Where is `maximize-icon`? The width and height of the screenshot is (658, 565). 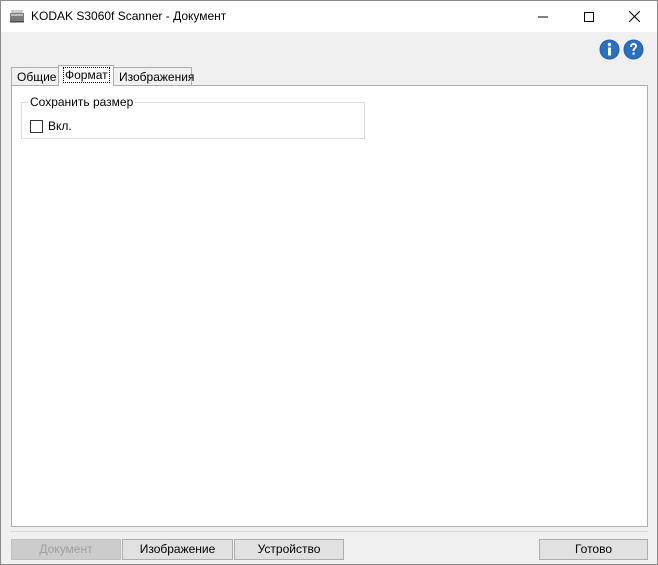 maximize-icon is located at coordinates (589, 16).